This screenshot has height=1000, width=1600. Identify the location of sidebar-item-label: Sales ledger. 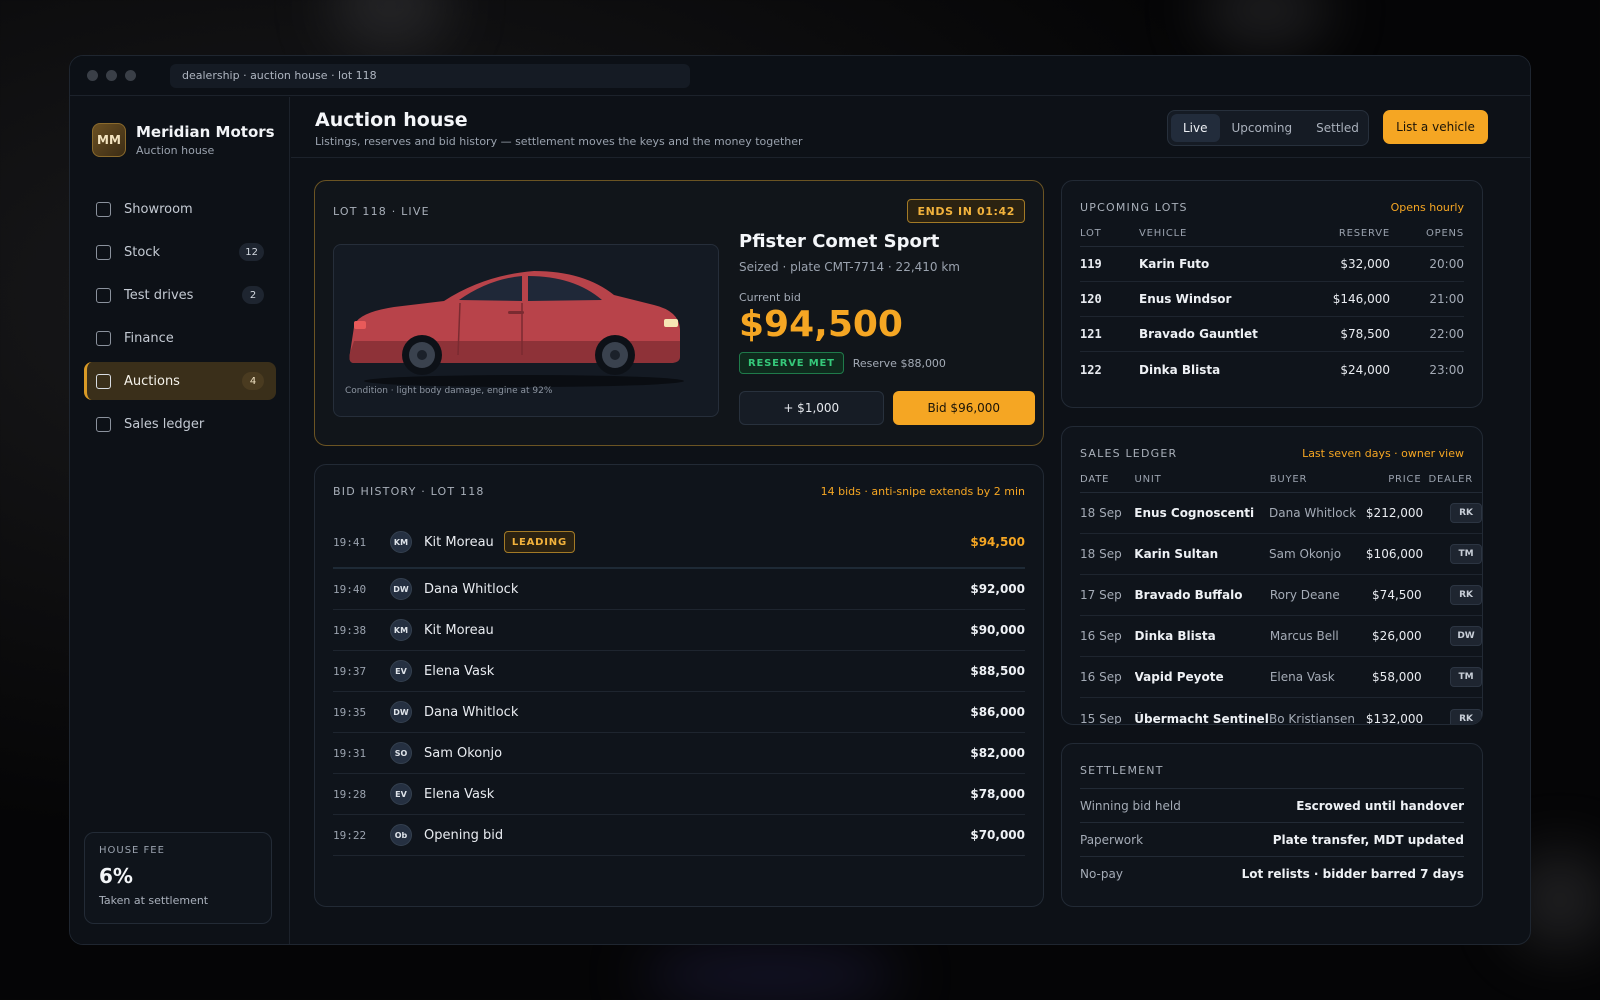
(164, 424).